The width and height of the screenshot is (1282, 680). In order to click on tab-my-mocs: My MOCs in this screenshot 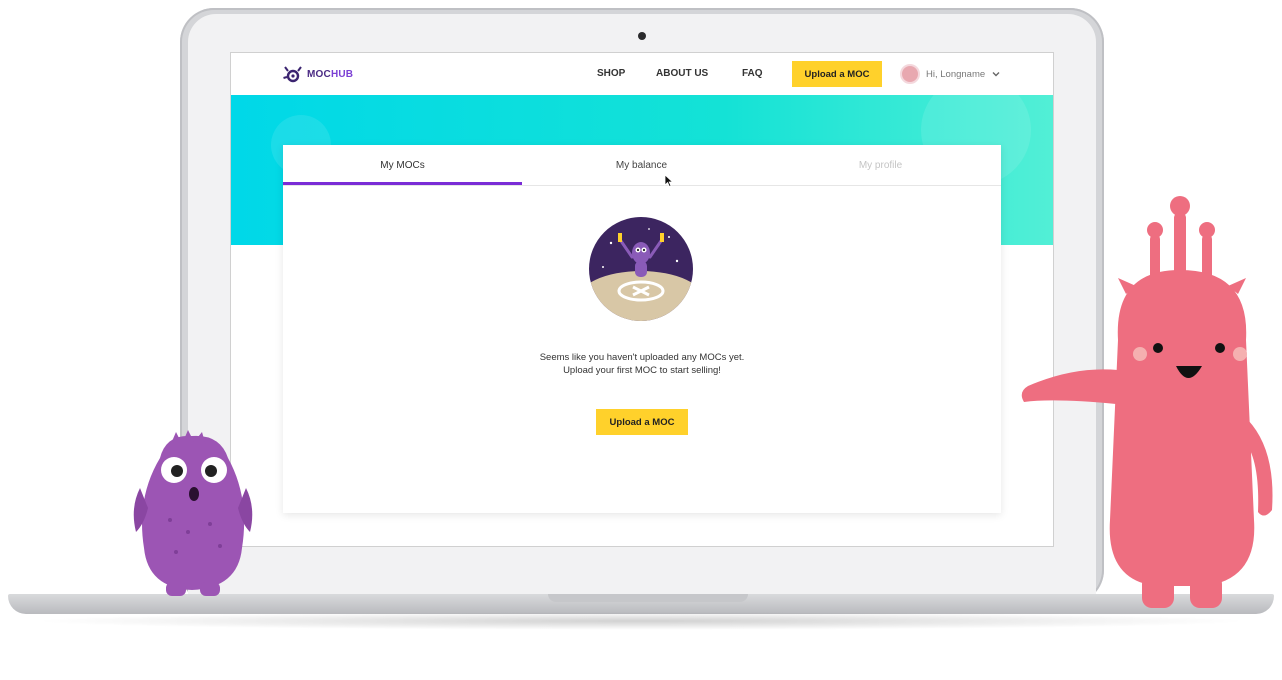, I will do `click(402, 165)`.